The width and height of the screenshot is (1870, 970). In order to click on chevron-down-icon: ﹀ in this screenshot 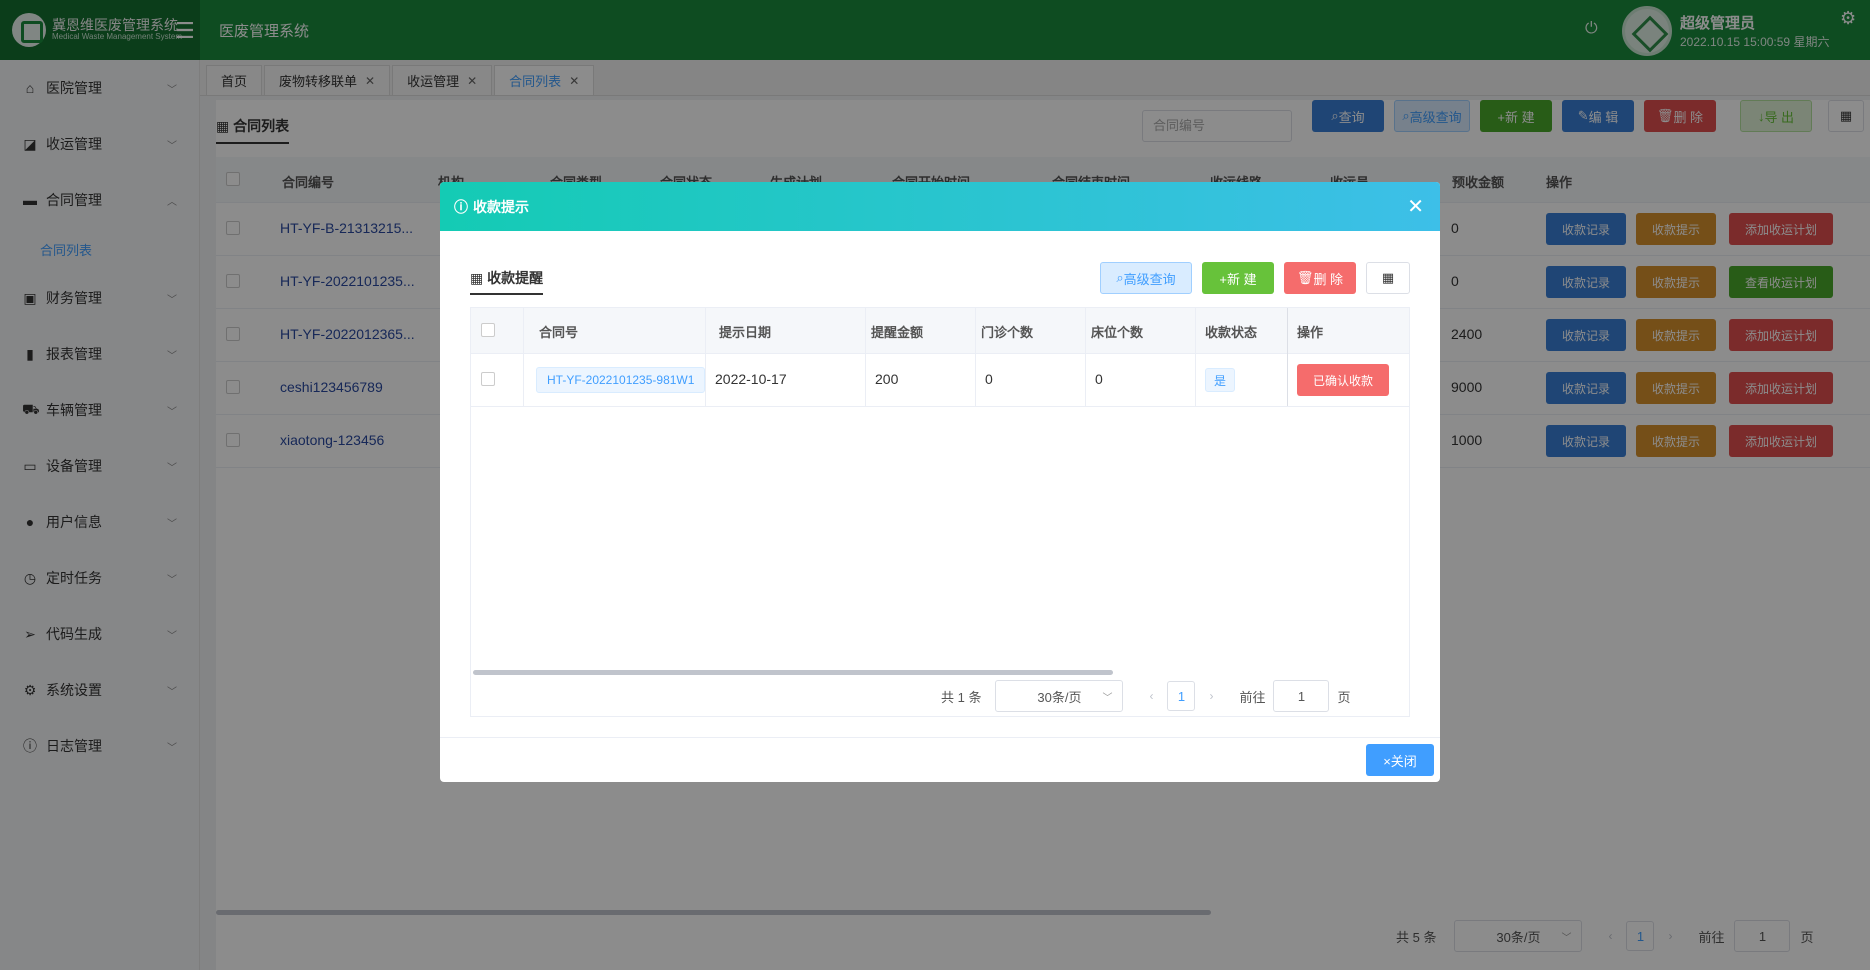, I will do `click(1107, 698)`.